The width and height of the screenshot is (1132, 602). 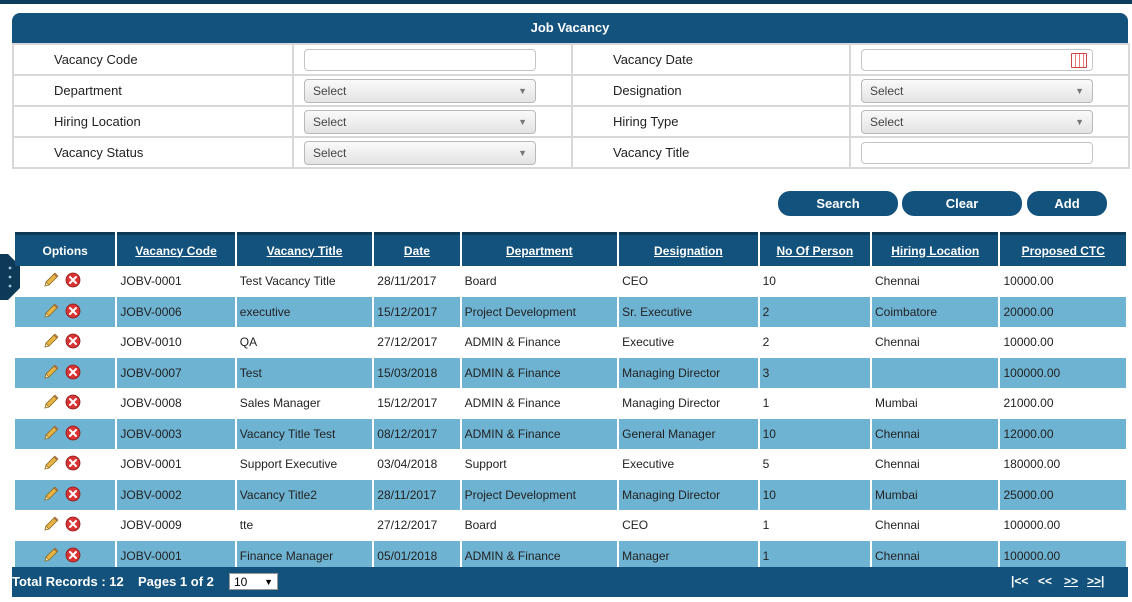 I want to click on prev-page-link: <<, so click(x=1045, y=581).